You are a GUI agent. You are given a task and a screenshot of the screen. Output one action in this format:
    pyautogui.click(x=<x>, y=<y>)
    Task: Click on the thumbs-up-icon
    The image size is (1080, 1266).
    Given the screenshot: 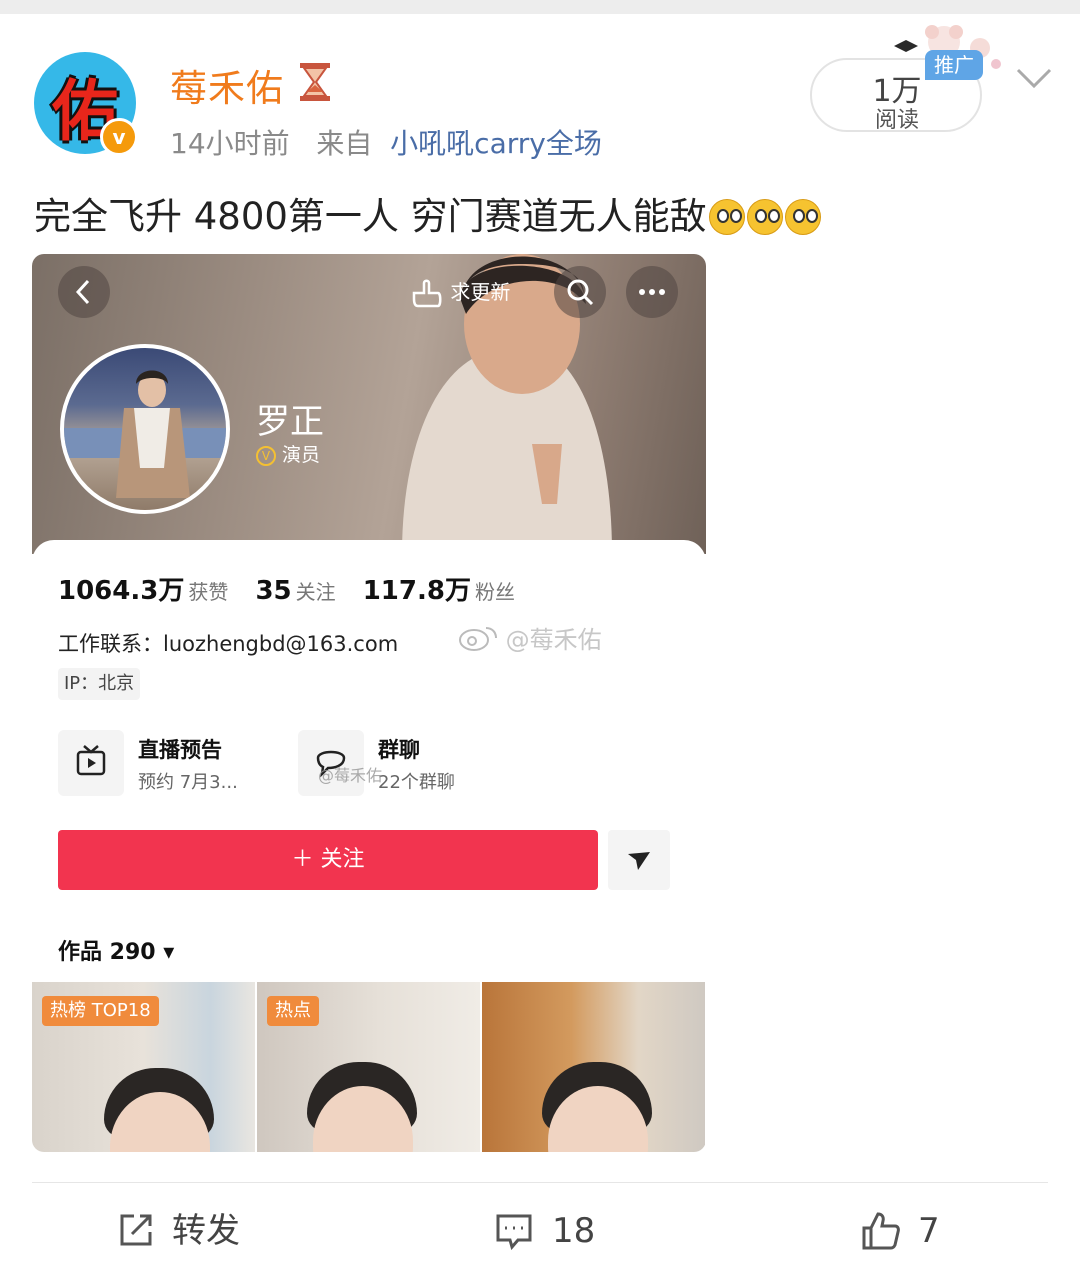 What is the action you would take?
    pyautogui.click(x=881, y=1231)
    